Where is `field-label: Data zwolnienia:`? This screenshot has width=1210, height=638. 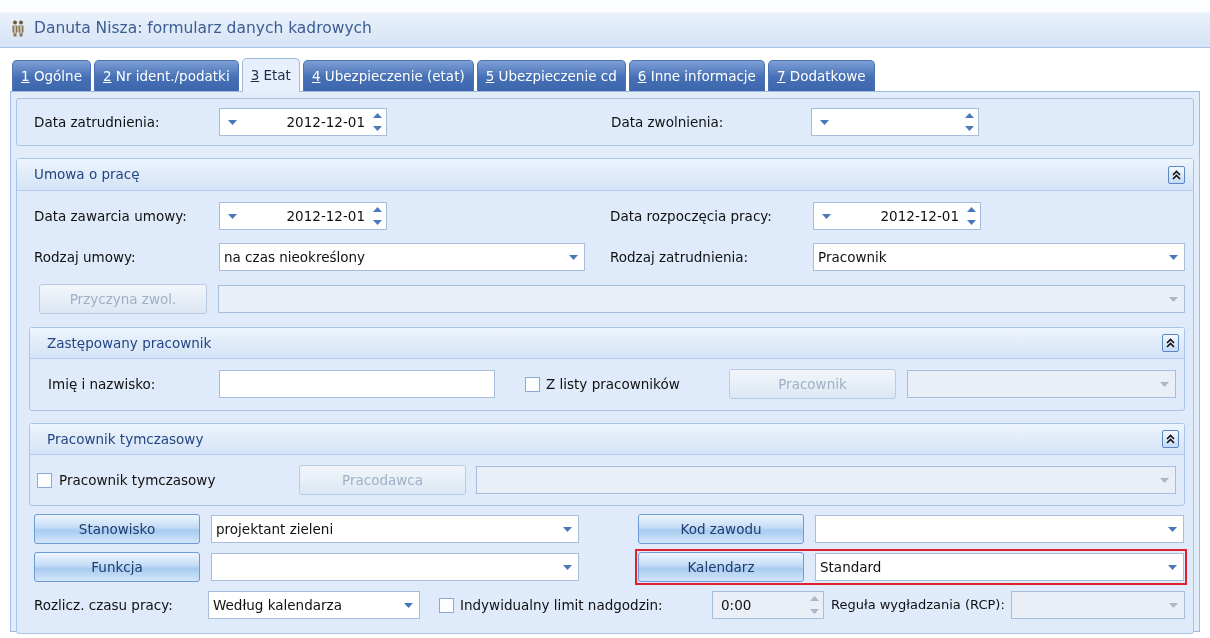
field-label: Data zwolnienia: is located at coordinates (668, 122).